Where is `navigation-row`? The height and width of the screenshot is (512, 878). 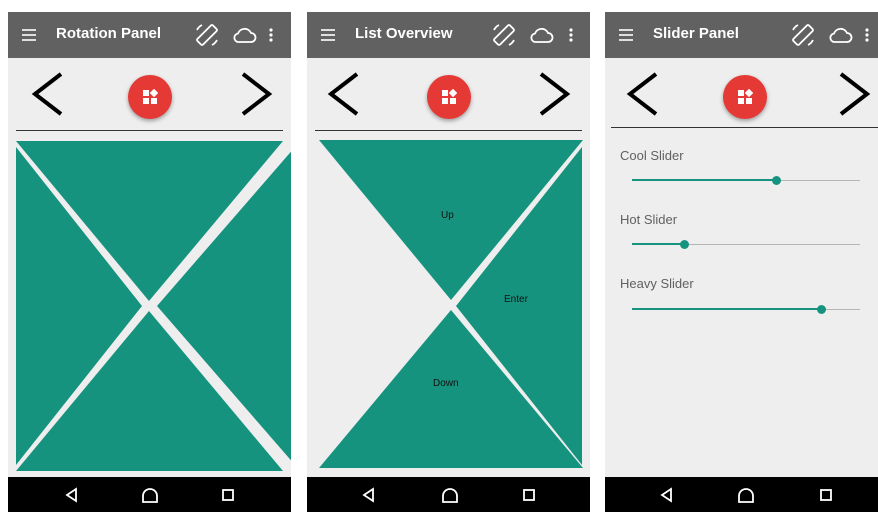 navigation-row is located at coordinates (741, 94).